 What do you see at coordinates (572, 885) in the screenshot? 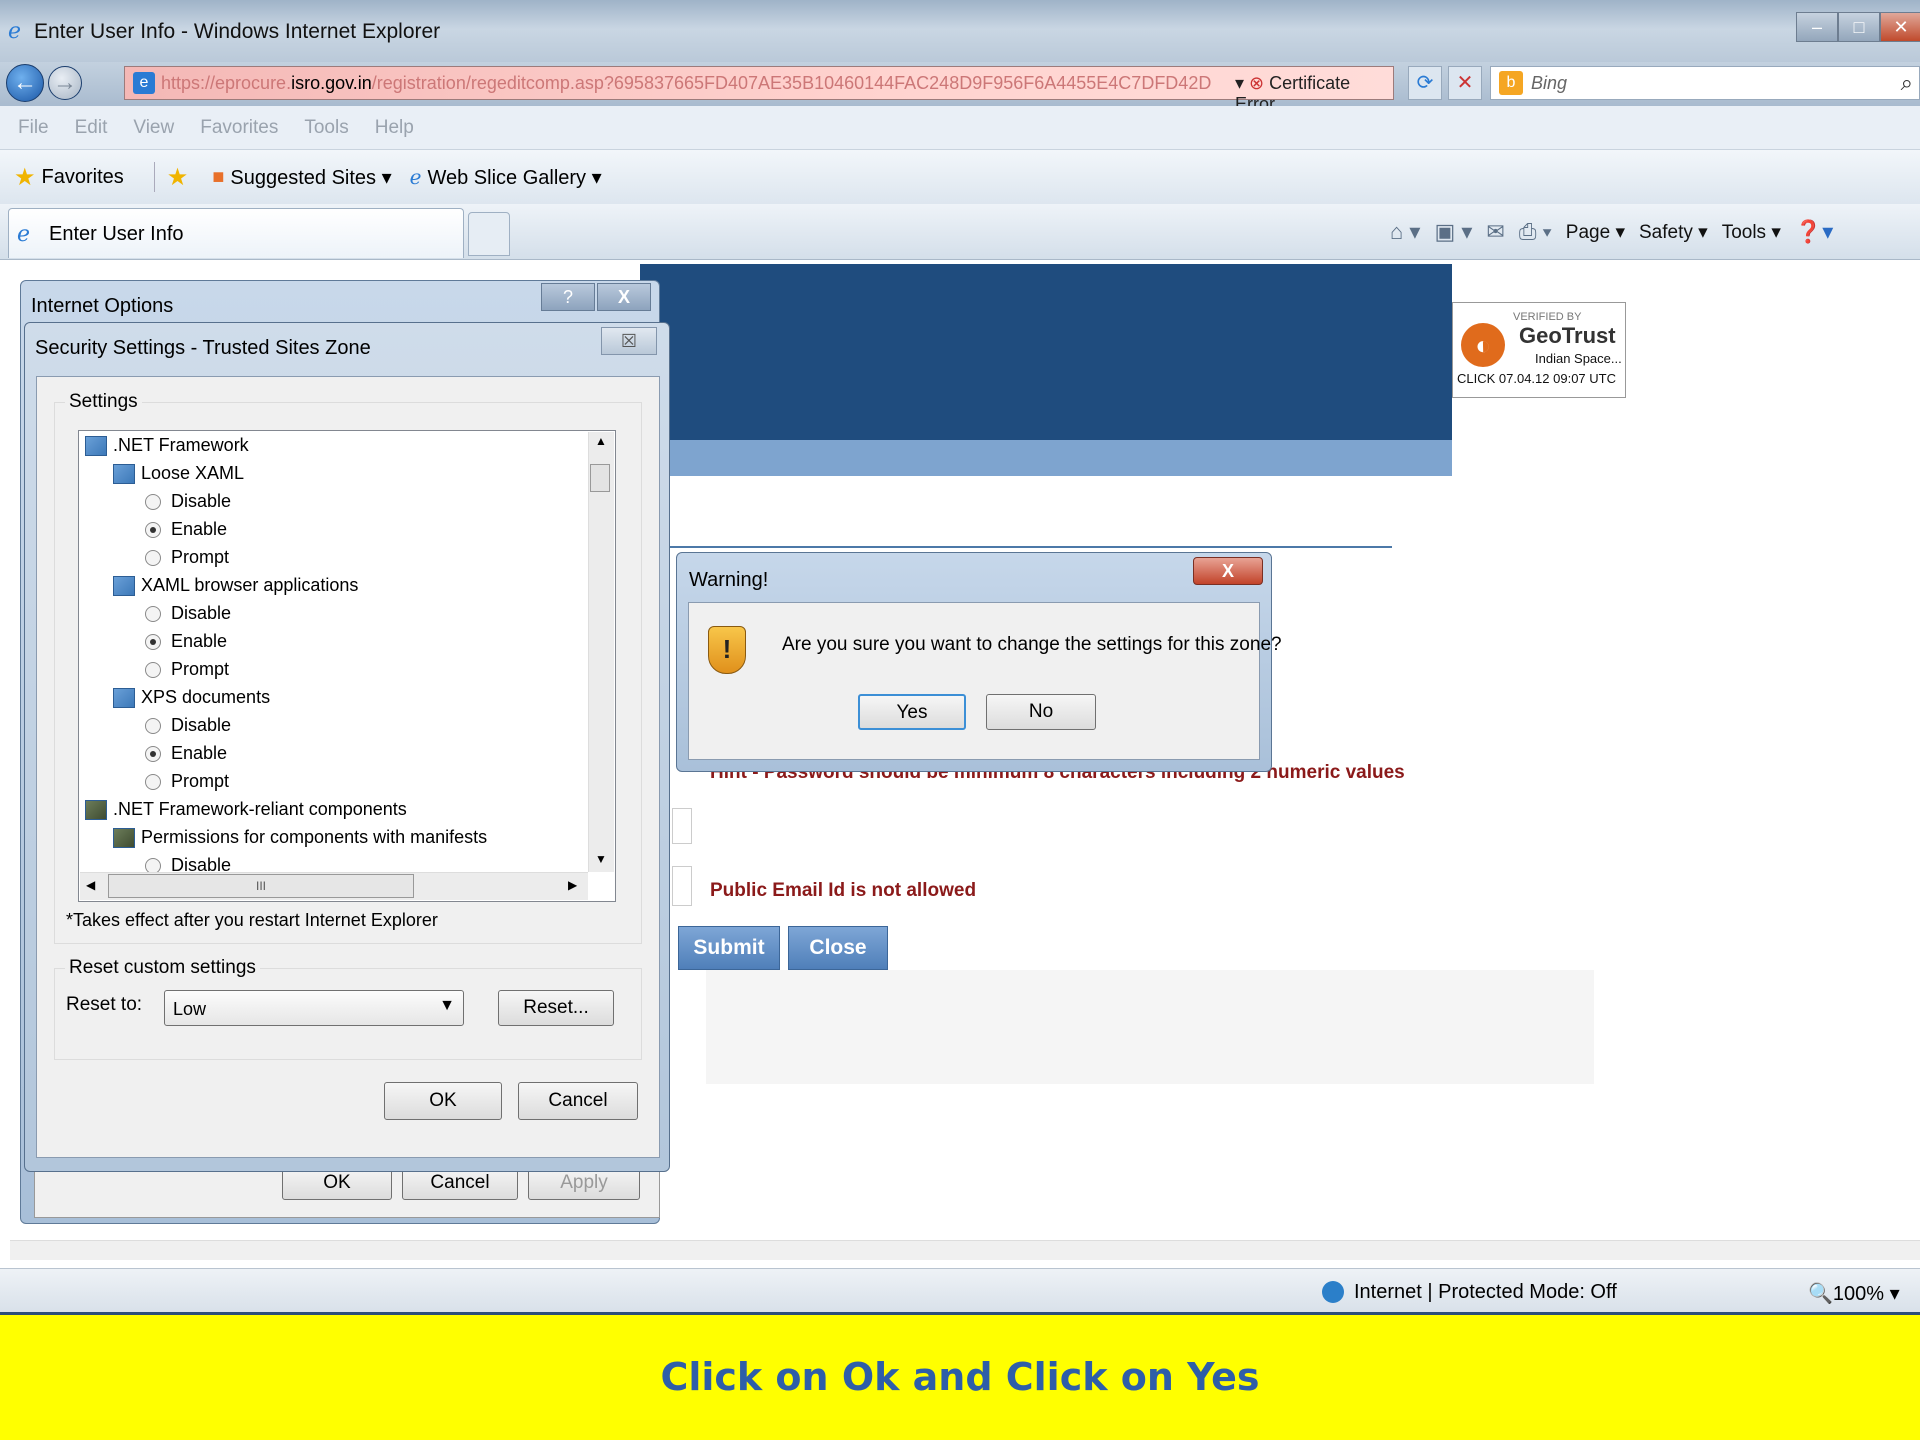
I see `scroll-right-icon: ▶` at bounding box center [572, 885].